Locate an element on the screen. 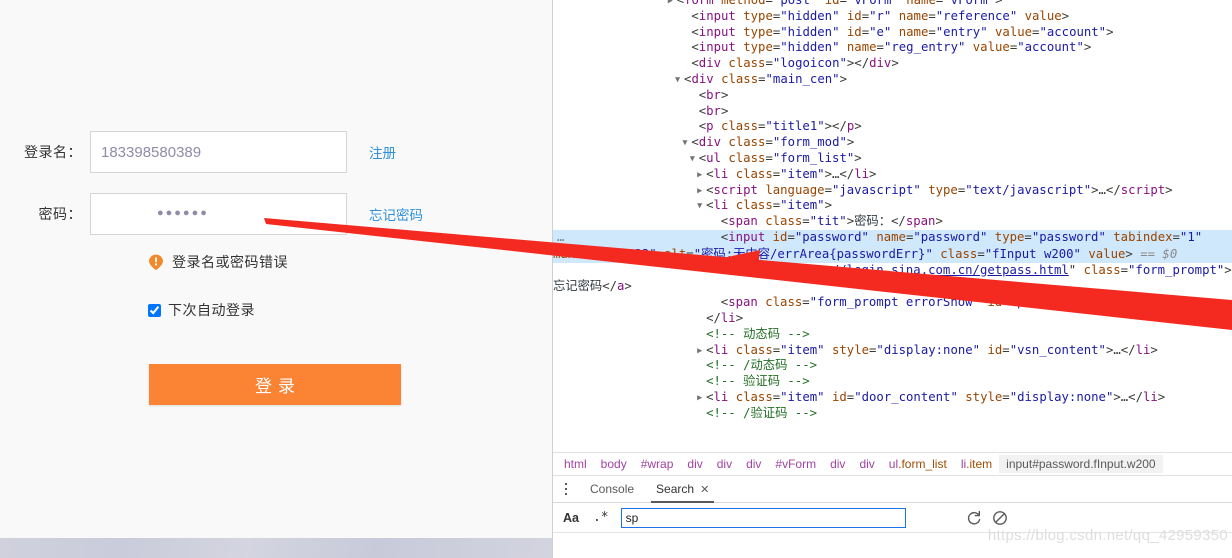 This screenshot has height=558, width=1232. dom-tree-line: <!-- 动态码 --> is located at coordinates (892, 335).